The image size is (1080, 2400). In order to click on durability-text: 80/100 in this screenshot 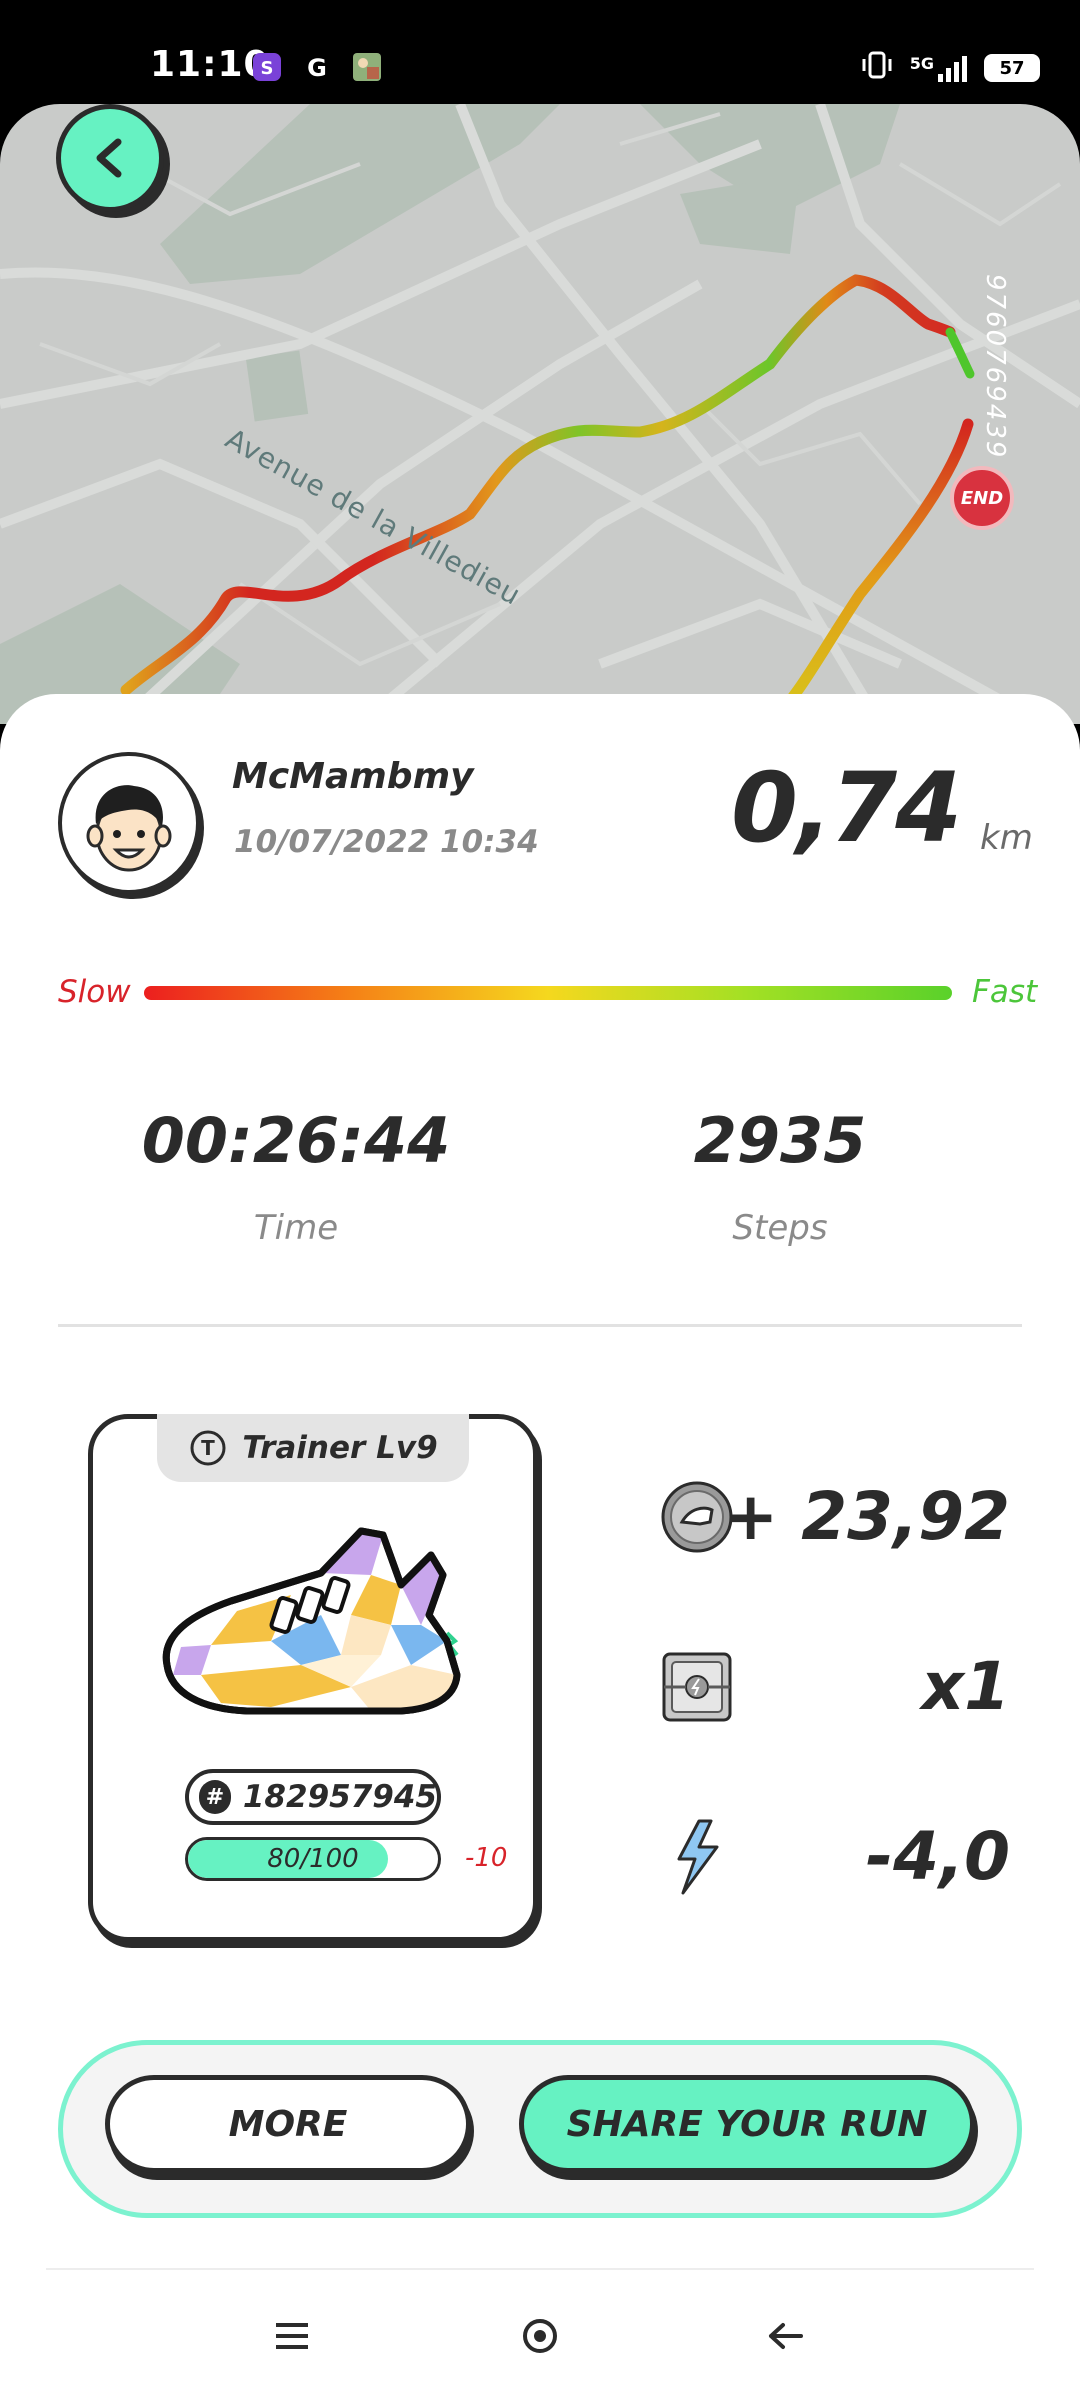, I will do `click(313, 1859)`.